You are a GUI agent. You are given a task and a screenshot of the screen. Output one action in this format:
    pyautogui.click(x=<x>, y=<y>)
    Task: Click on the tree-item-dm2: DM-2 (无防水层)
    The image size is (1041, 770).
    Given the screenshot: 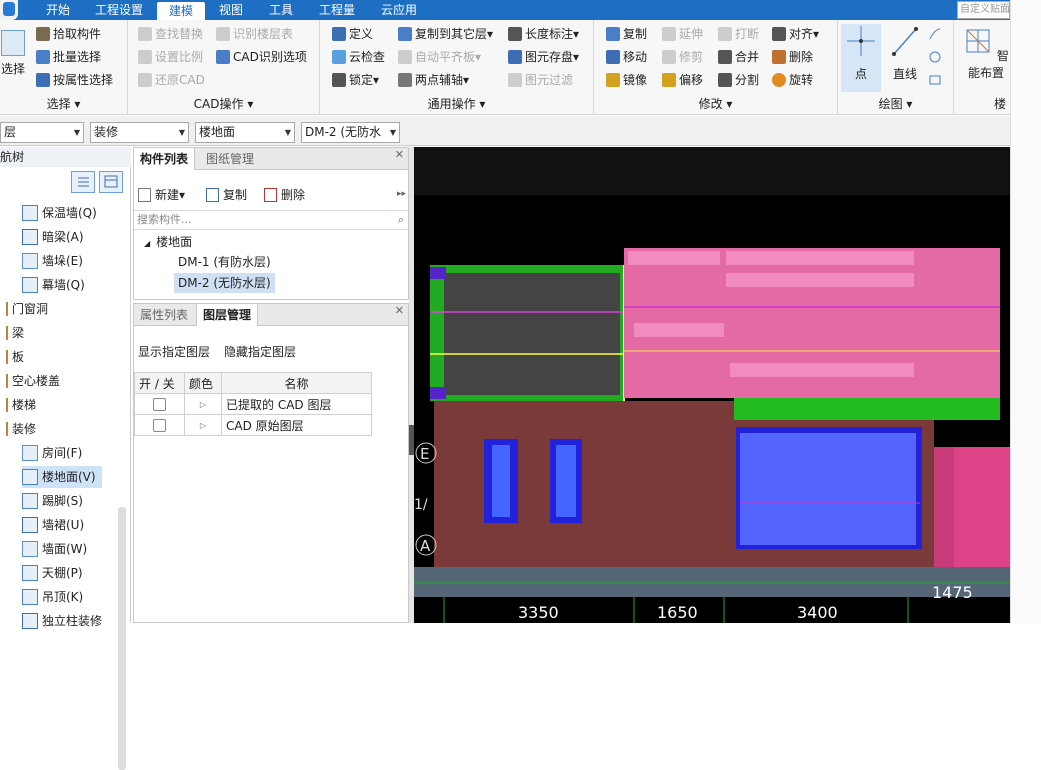 What is the action you would take?
    pyautogui.click(x=224, y=283)
    